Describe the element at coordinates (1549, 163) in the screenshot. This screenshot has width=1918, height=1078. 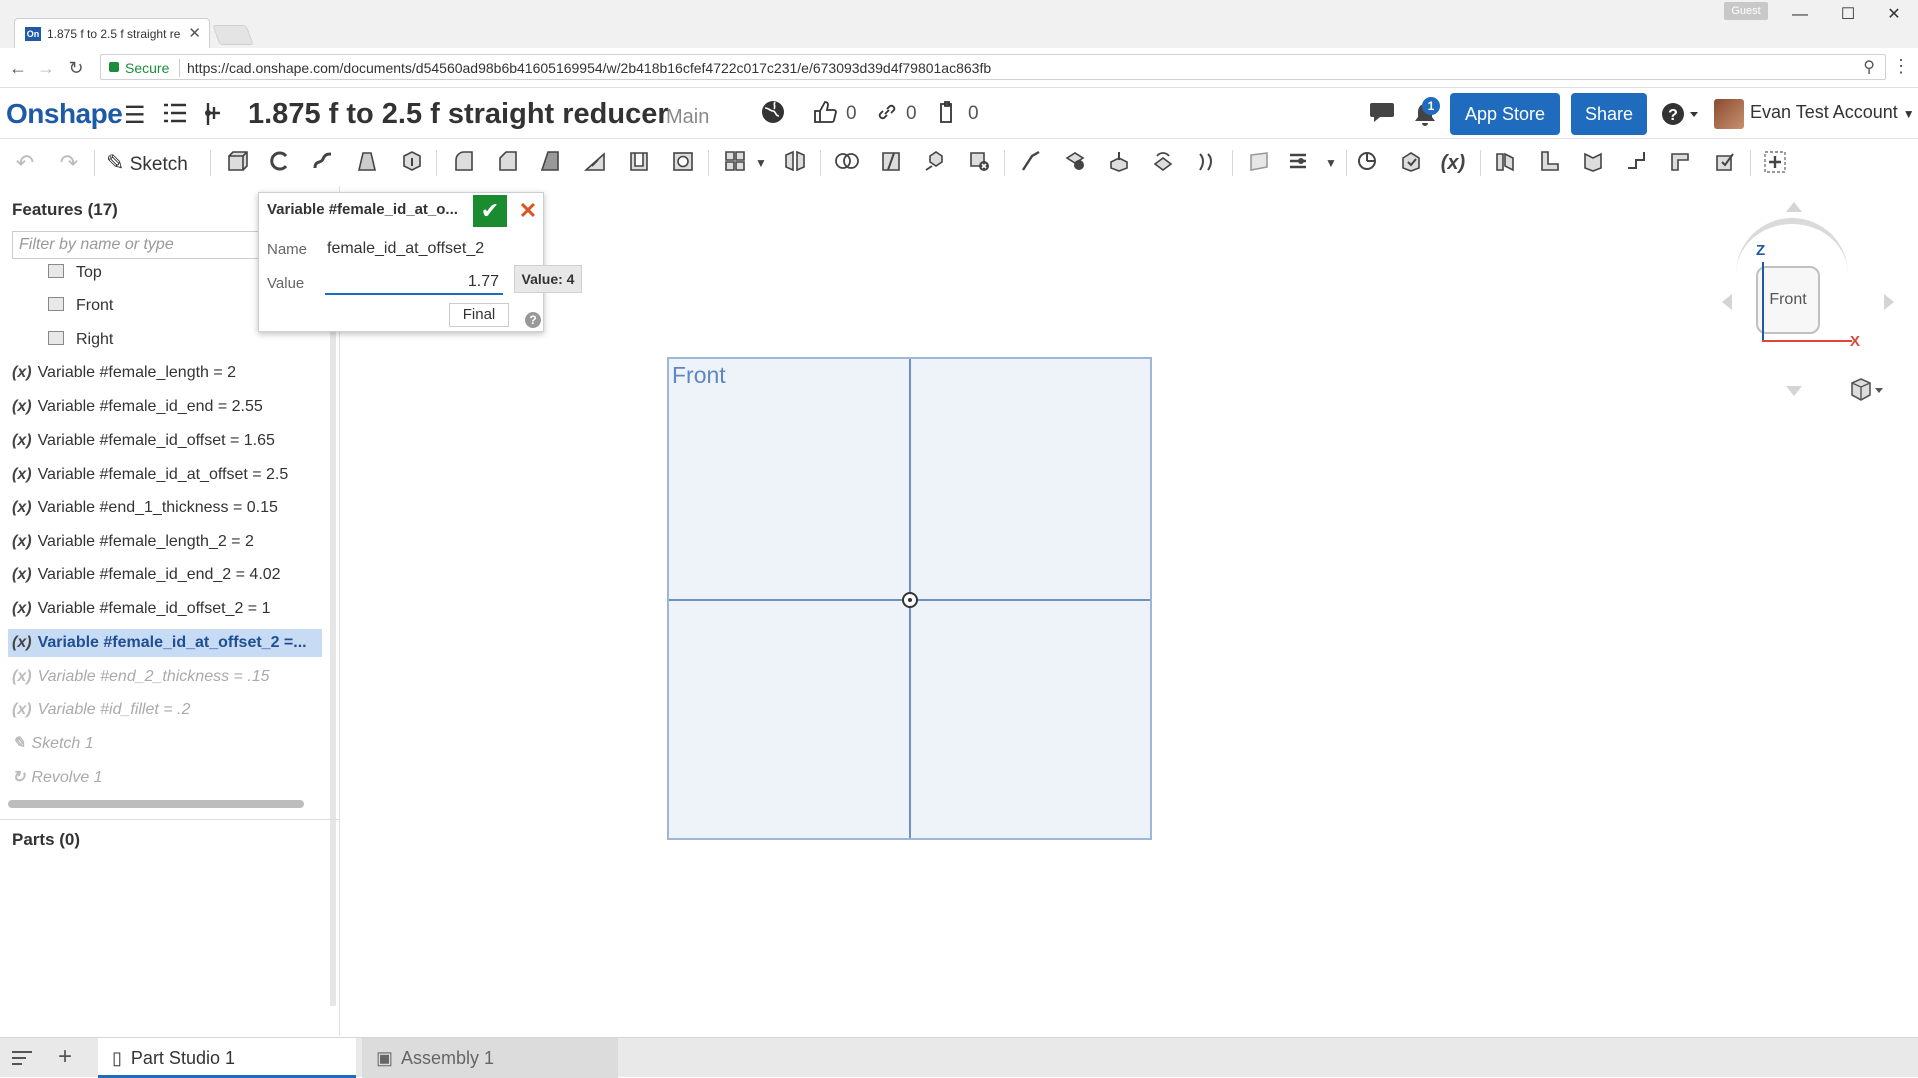
I see `flange-icon` at that location.